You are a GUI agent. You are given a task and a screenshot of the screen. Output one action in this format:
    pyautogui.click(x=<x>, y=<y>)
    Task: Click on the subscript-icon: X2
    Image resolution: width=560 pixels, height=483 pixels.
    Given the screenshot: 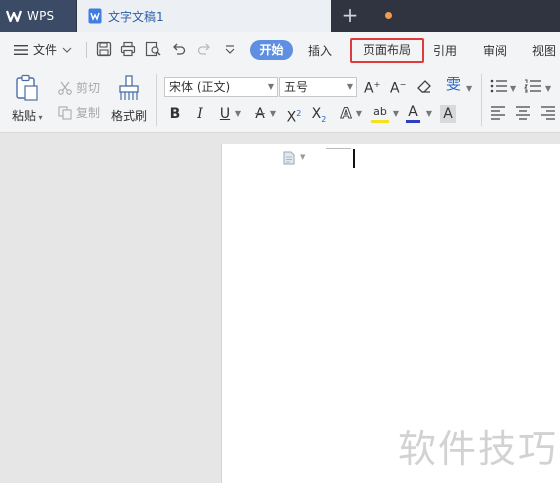 What is the action you would take?
    pyautogui.click(x=319, y=114)
    